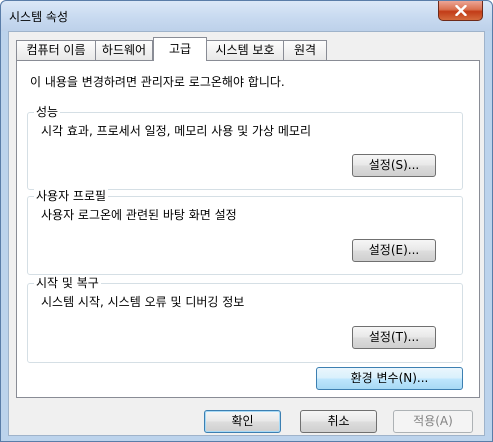  I want to click on admin-notice: 이 내용을 변경하려면 관리자로 로그온해야 합니다., so click(157, 82).